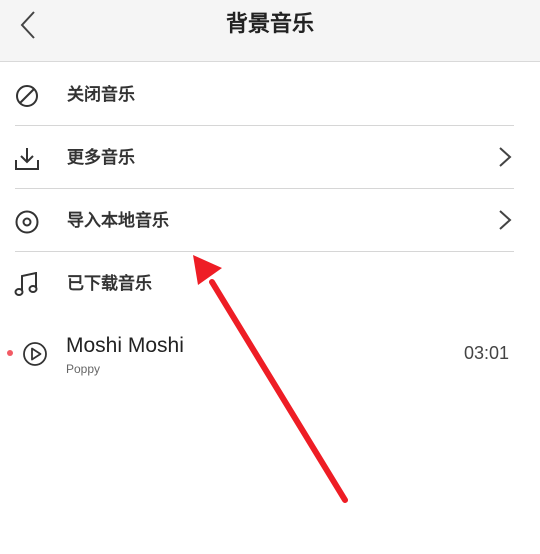 Image resolution: width=540 pixels, height=554 pixels. I want to click on menu-item-label: 关闭音乐, so click(101, 95).